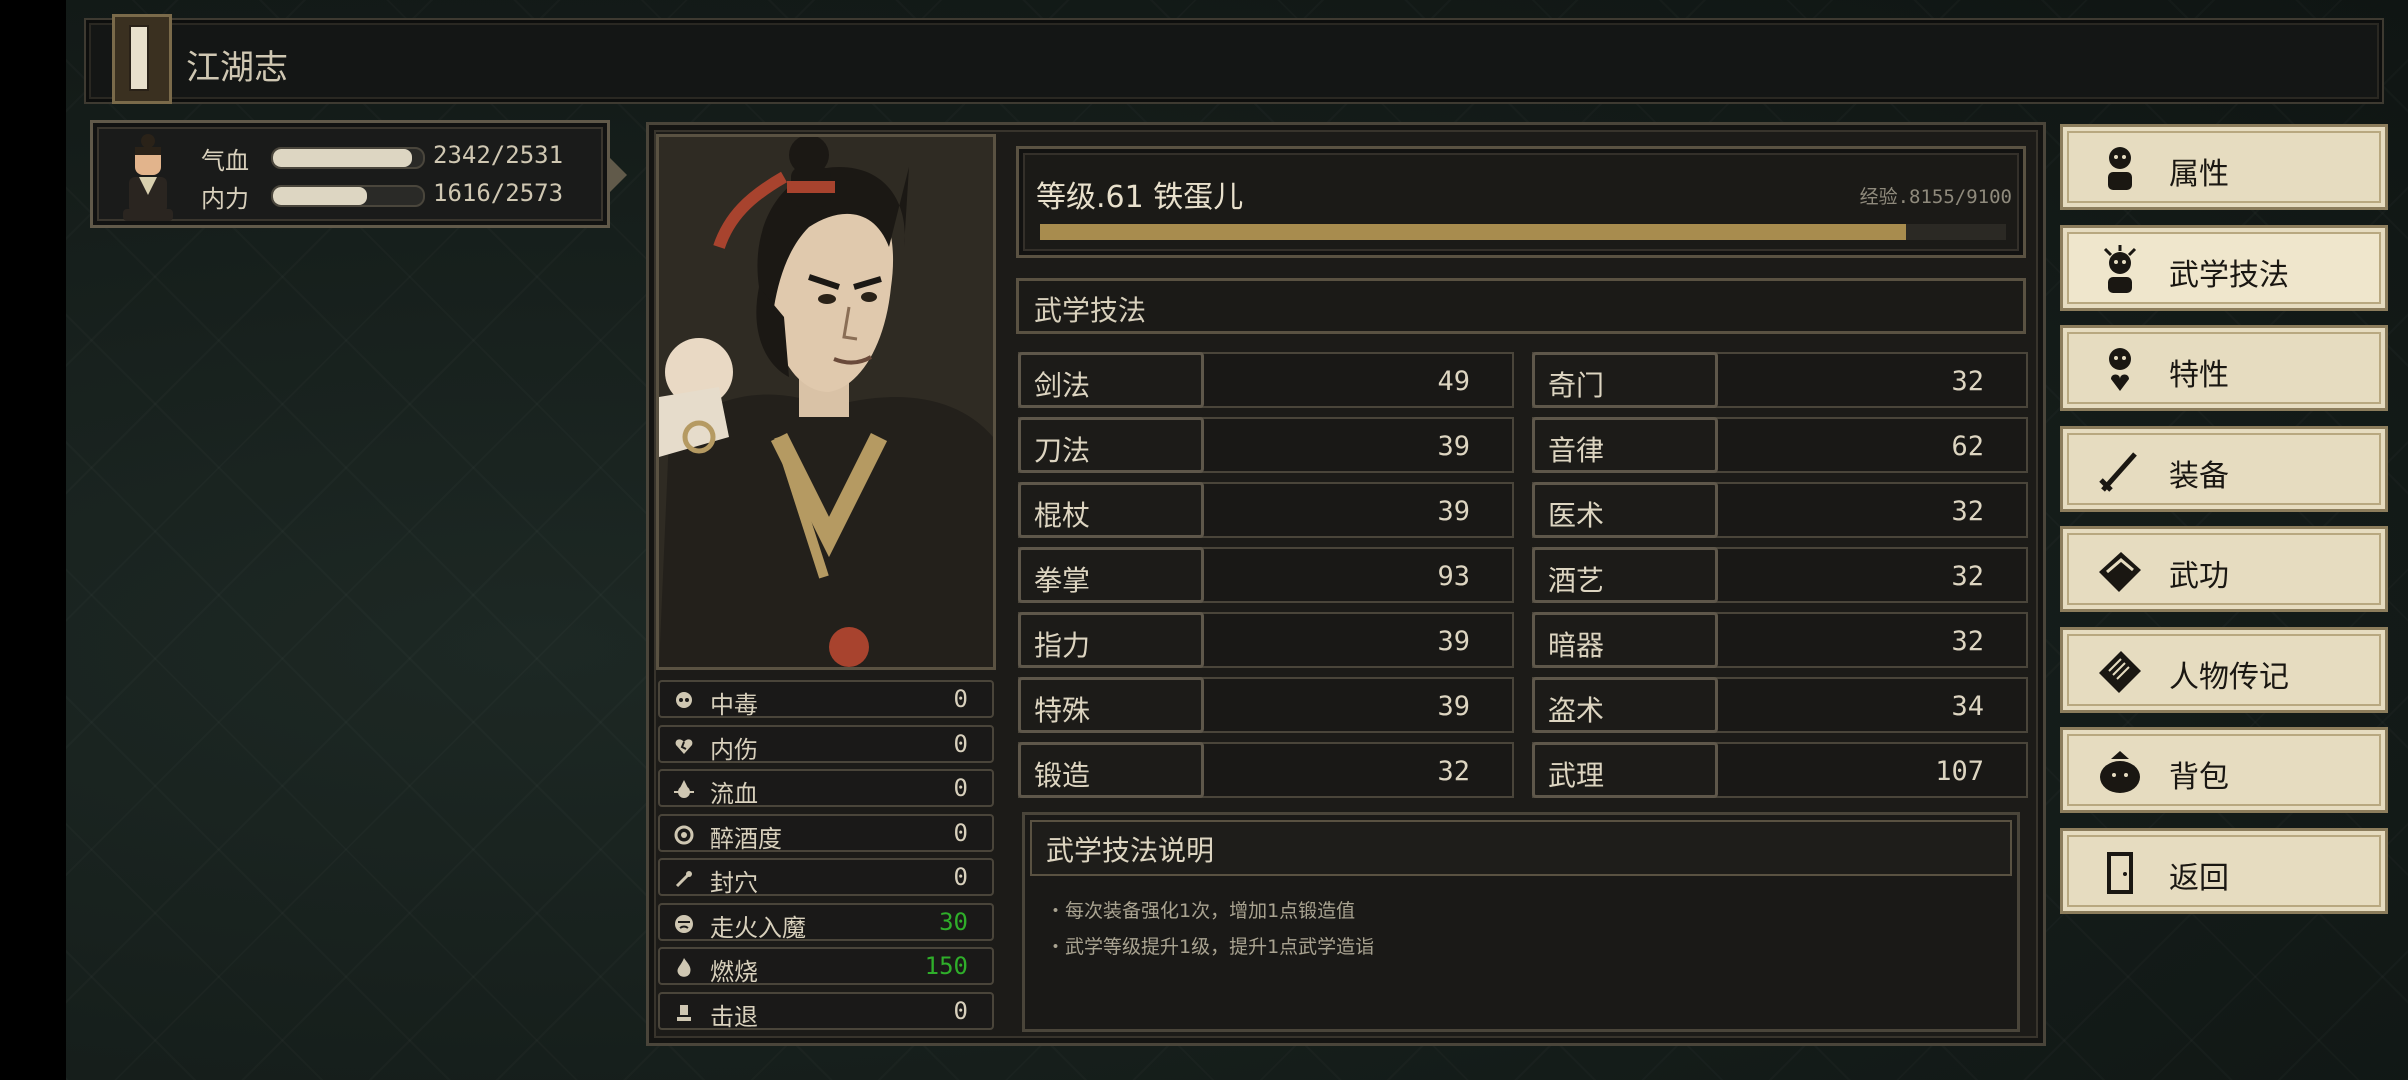  What do you see at coordinates (953, 921) in the screenshot?
I see `status-value: 30` at bounding box center [953, 921].